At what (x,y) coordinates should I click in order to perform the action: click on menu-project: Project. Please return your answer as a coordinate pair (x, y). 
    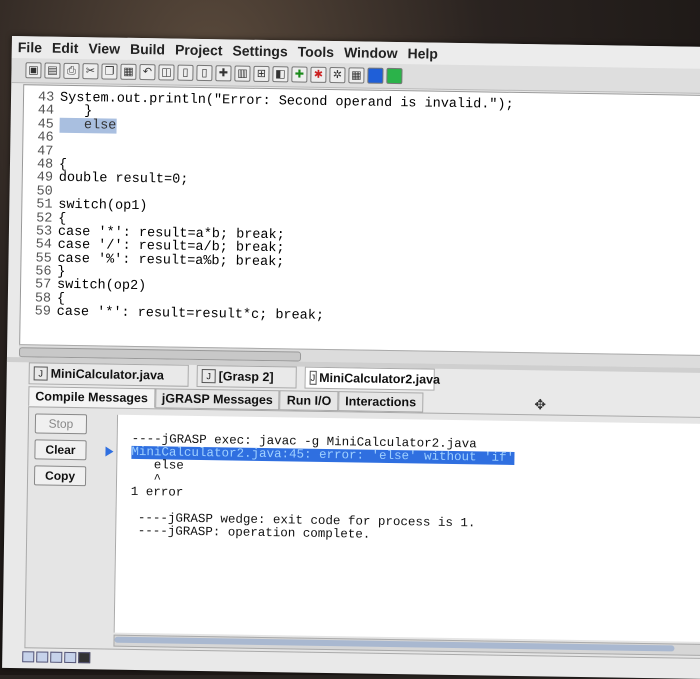
    Looking at the image, I should click on (199, 50).